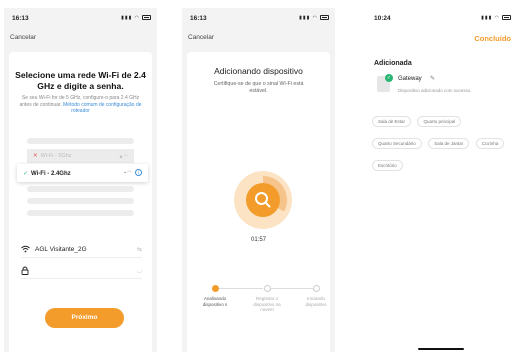 The image size is (521, 352). I want to click on search-progress-graphic, so click(263, 200).